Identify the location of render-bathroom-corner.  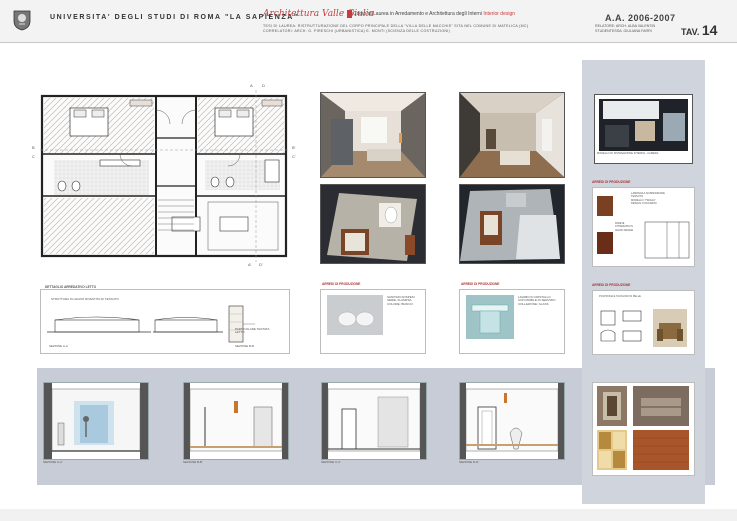
(512, 224).